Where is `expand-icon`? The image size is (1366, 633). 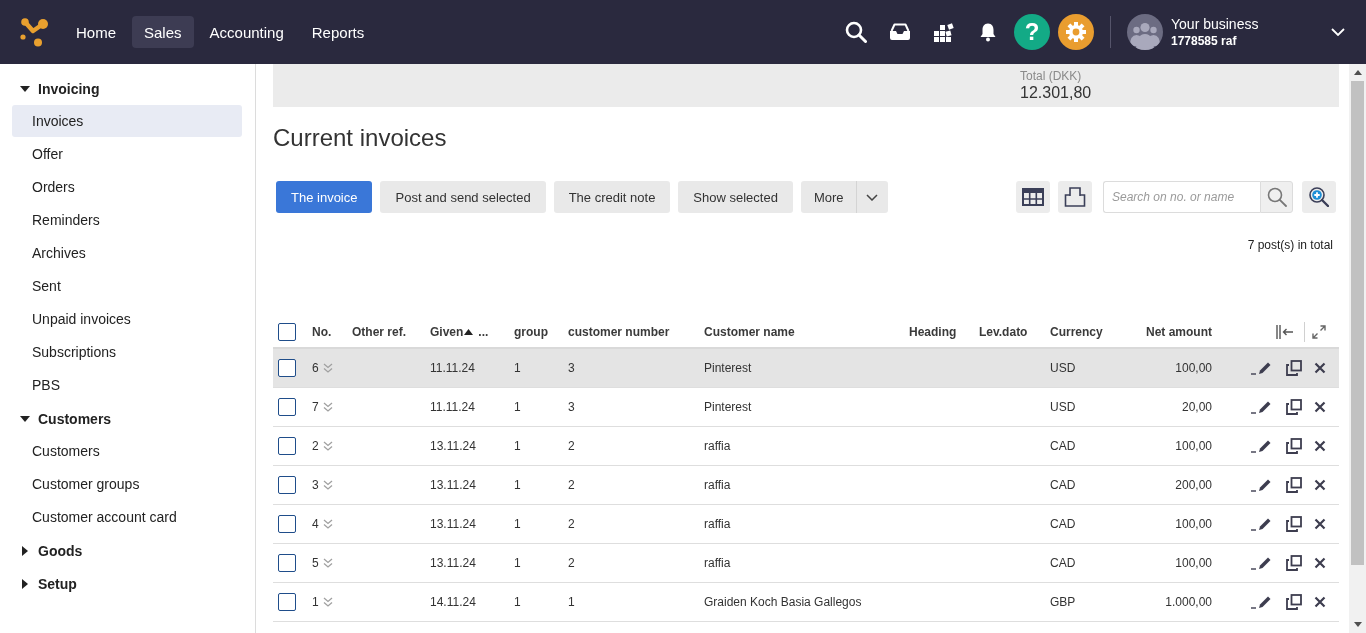 expand-icon is located at coordinates (1319, 331).